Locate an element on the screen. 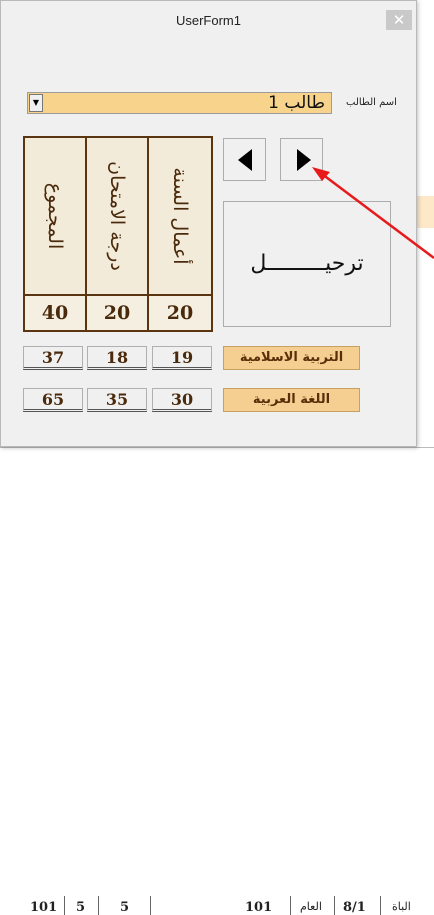 This screenshot has width=434, height=915. subject-1-exam: 18 is located at coordinates (117, 358).